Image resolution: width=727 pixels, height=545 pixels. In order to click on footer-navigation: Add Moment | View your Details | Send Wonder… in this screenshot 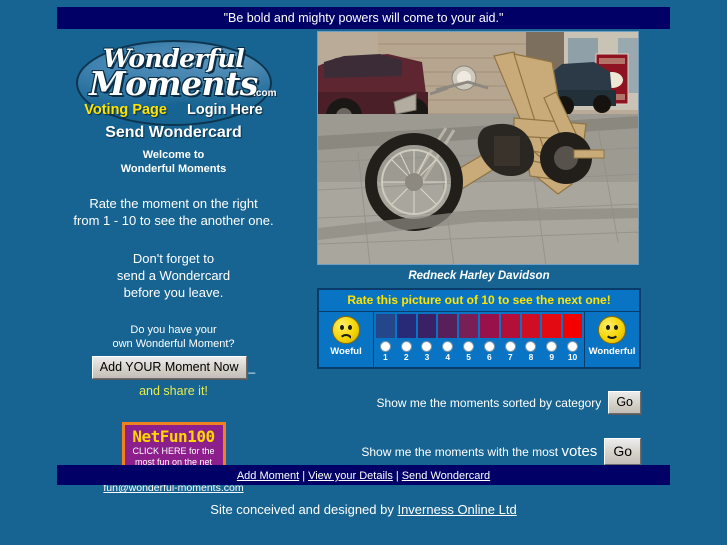, I will do `click(363, 475)`.